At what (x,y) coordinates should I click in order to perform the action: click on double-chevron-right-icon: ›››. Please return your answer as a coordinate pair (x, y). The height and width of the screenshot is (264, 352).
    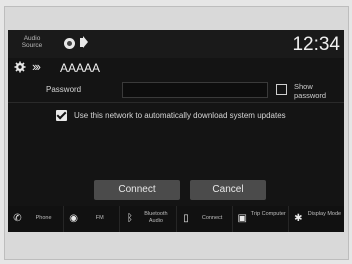
    Looking at the image, I should click on (36, 66).